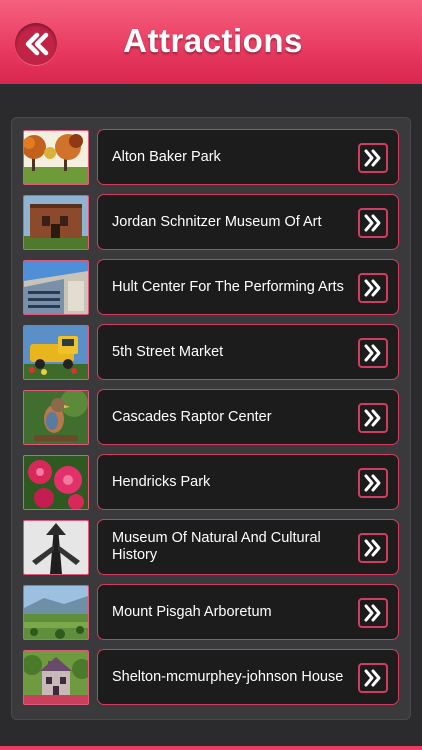 Image resolution: width=422 pixels, height=750 pixels. What do you see at coordinates (248, 352) in the screenshot?
I see `list-item-box: 5th Street Market` at bounding box center [248, 352].